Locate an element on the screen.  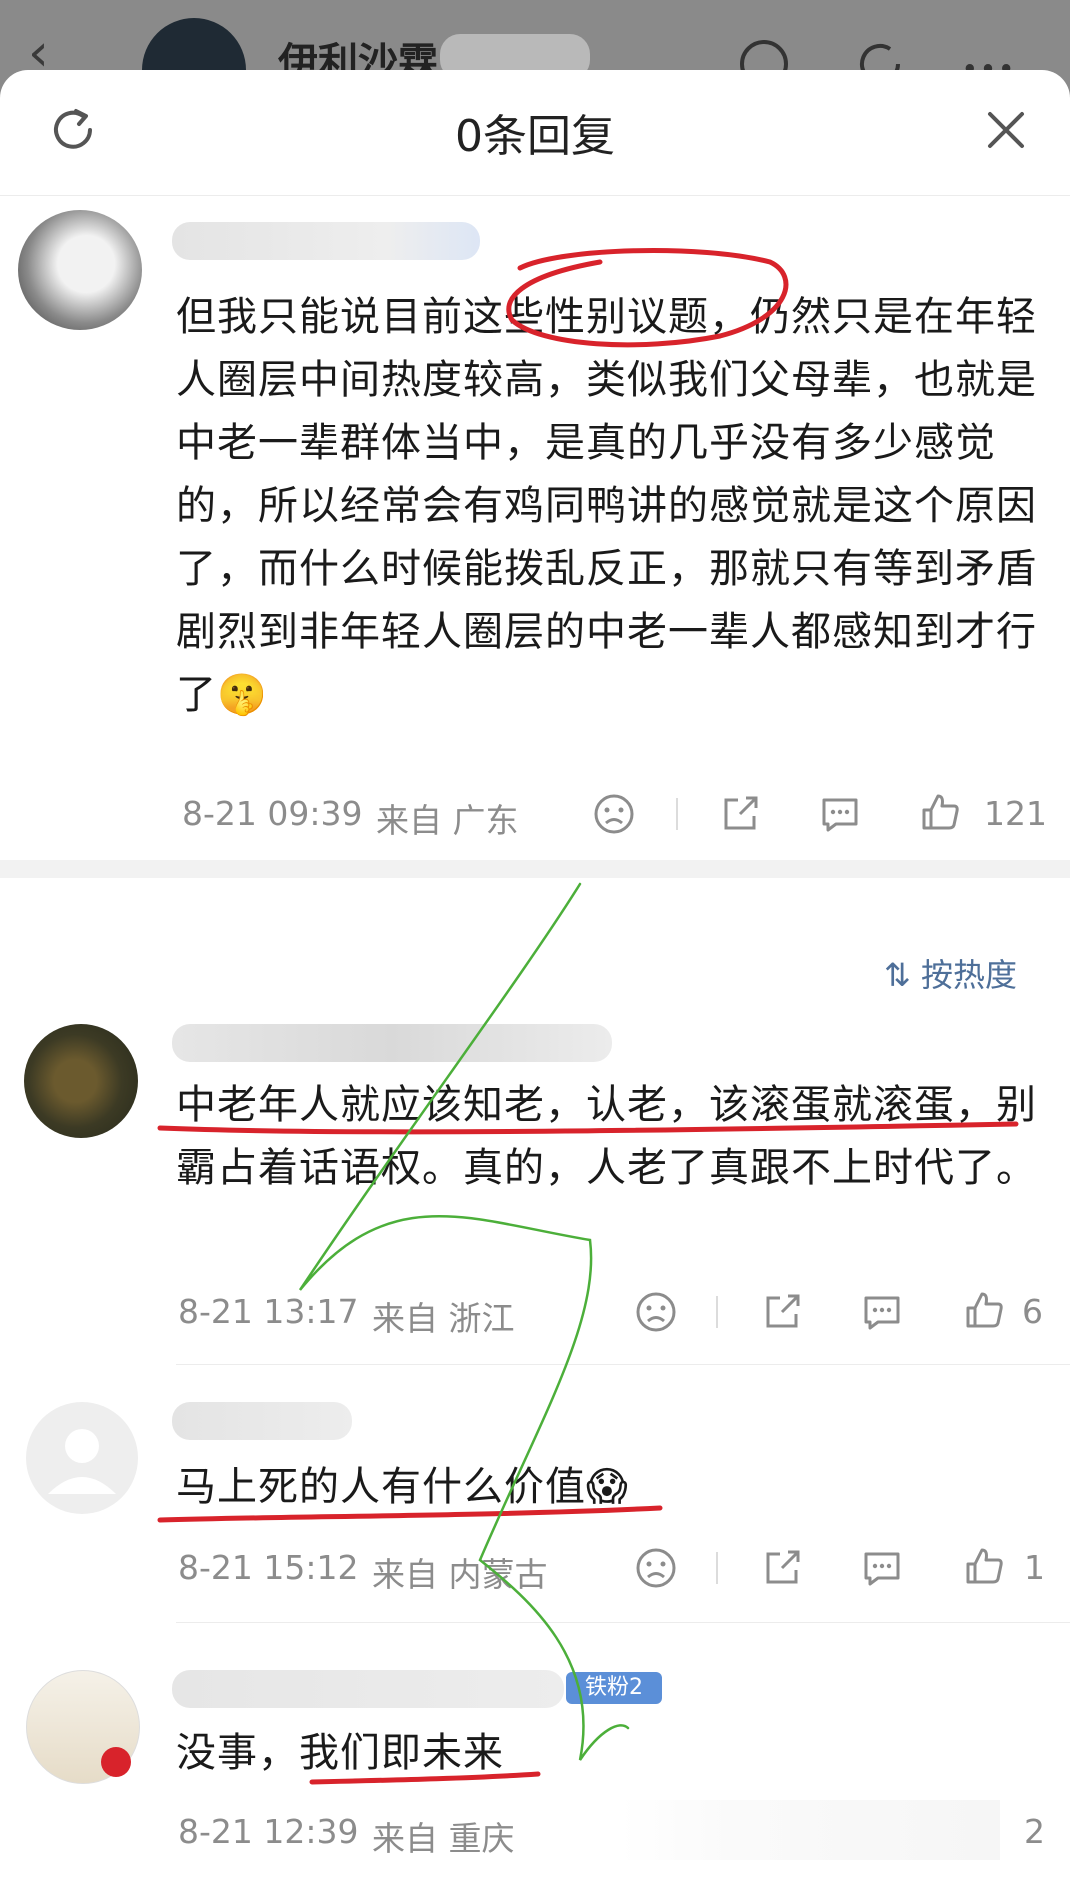
reply-timestamp: 8-21 15:12 is located at coordinates (268, 1567).